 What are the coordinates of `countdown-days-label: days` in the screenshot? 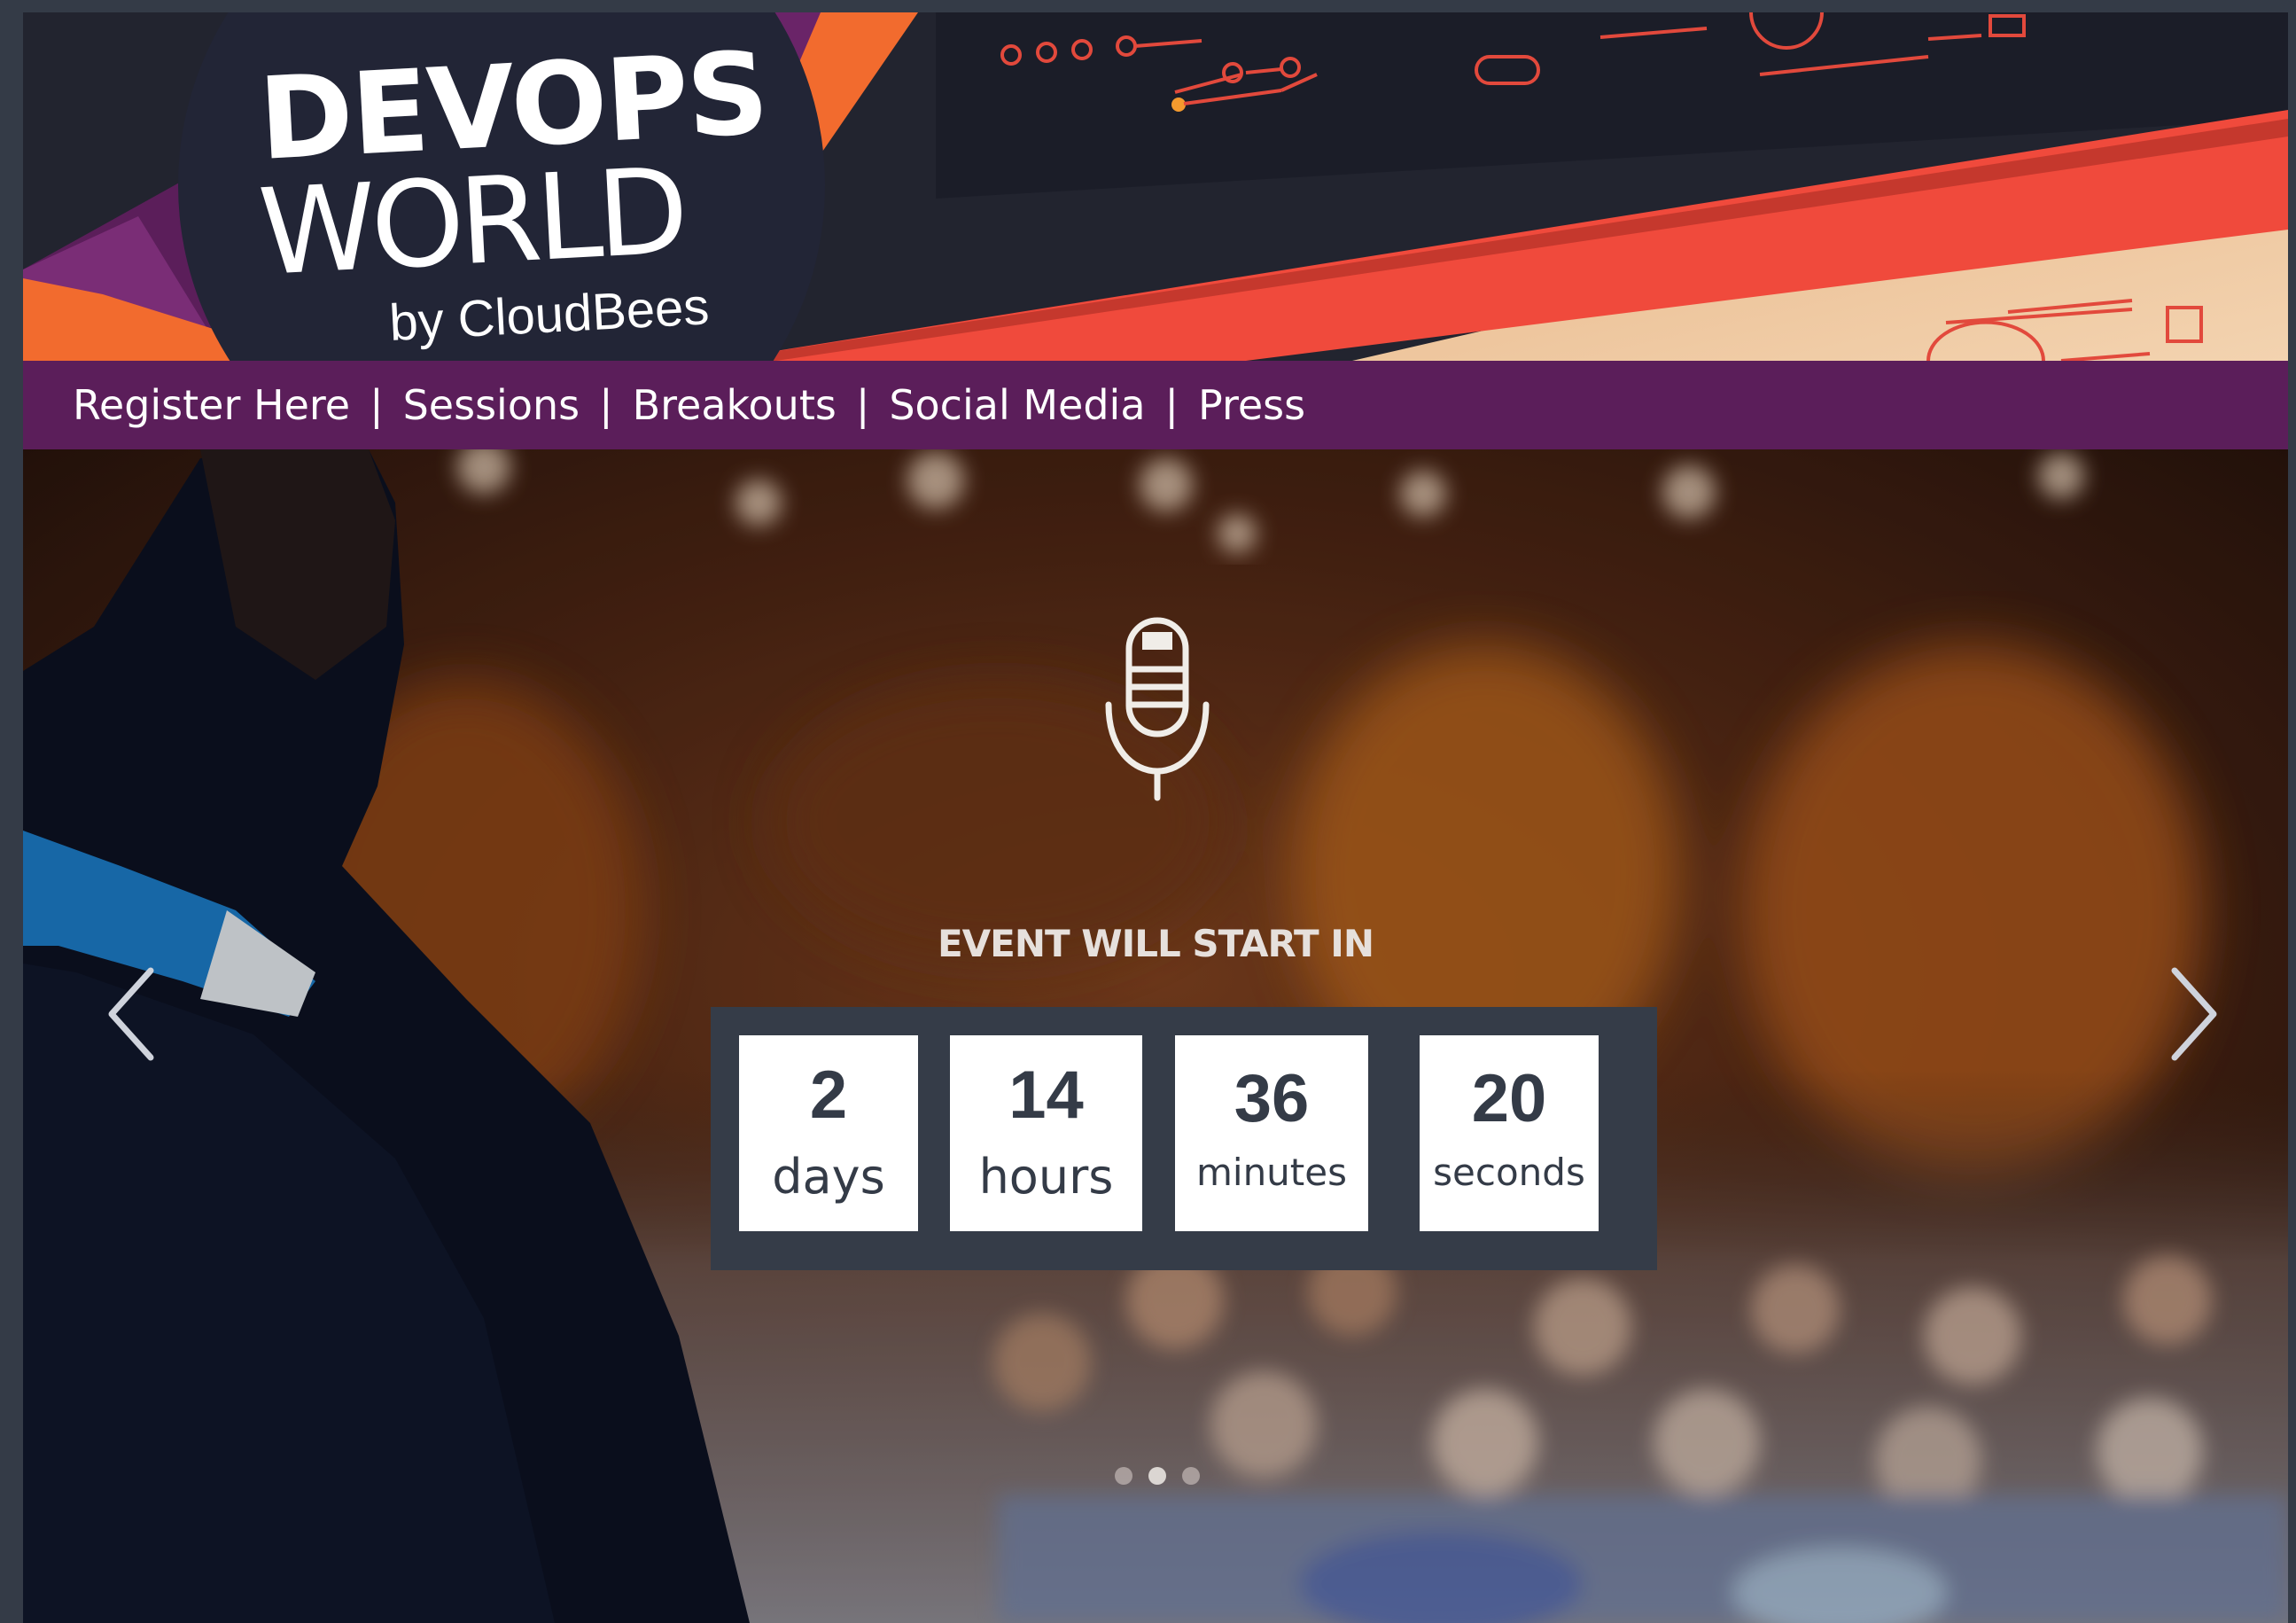 It's located at (828, 1177).